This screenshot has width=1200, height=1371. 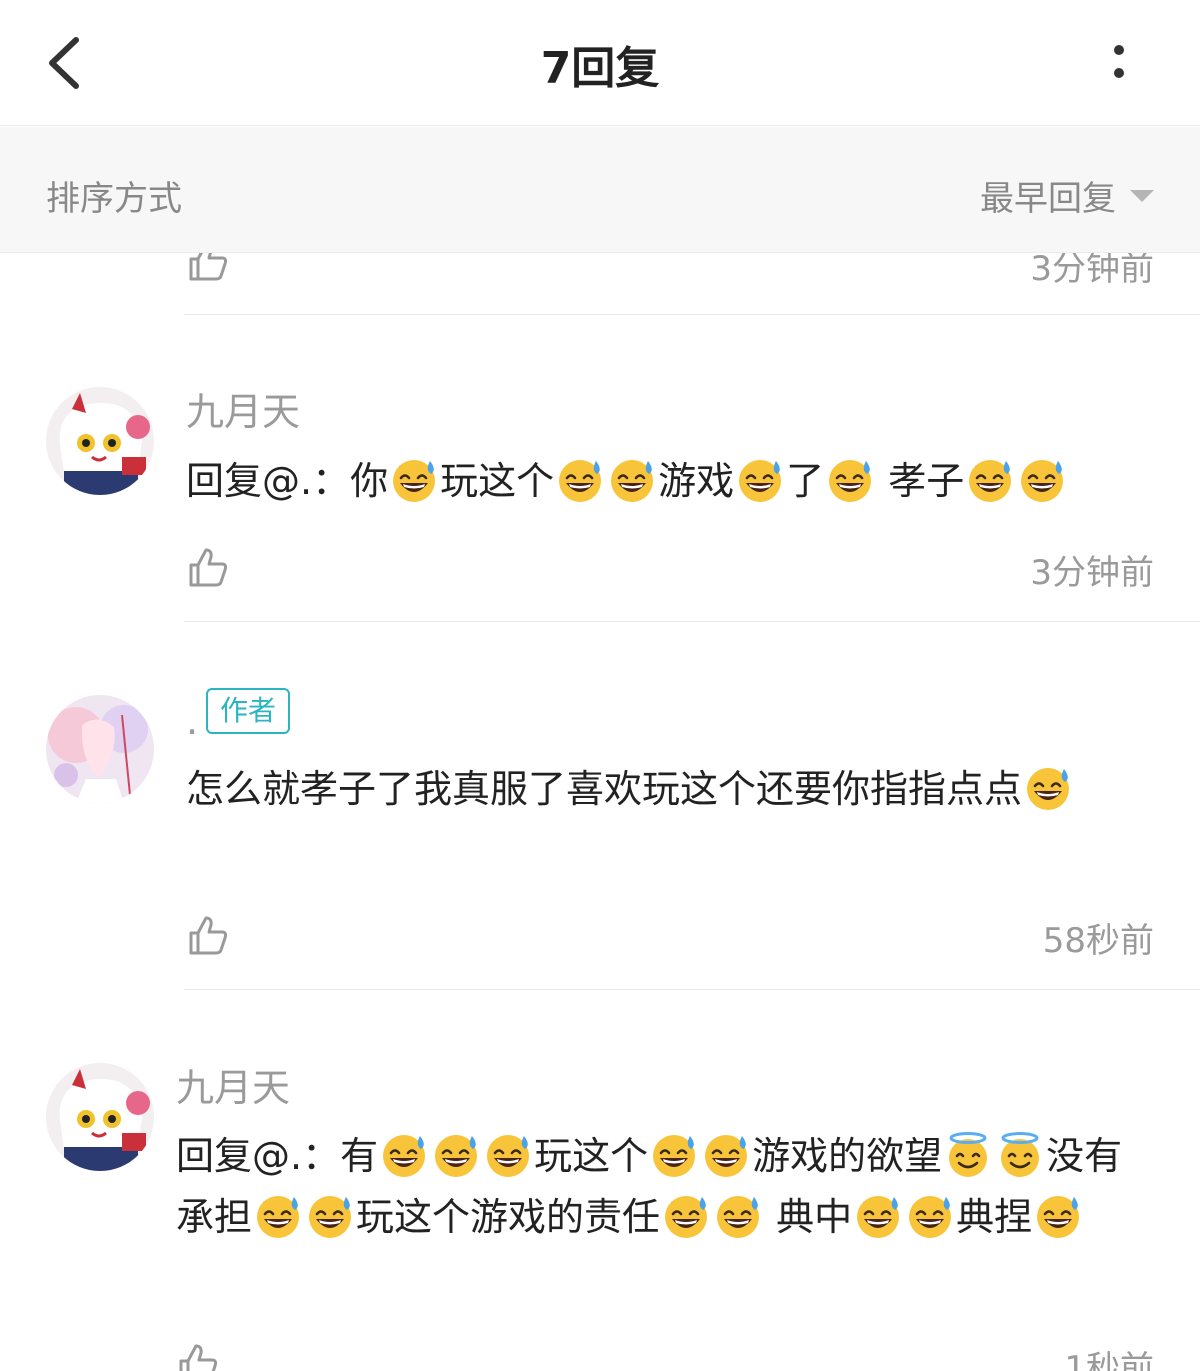 What do you see at coordinates (604, 789) in the screenshot?
I see `text-segment: 怎么就孝子了我真服了喜欢玩这个还要你指指点点` at bounding box center [604, 789].